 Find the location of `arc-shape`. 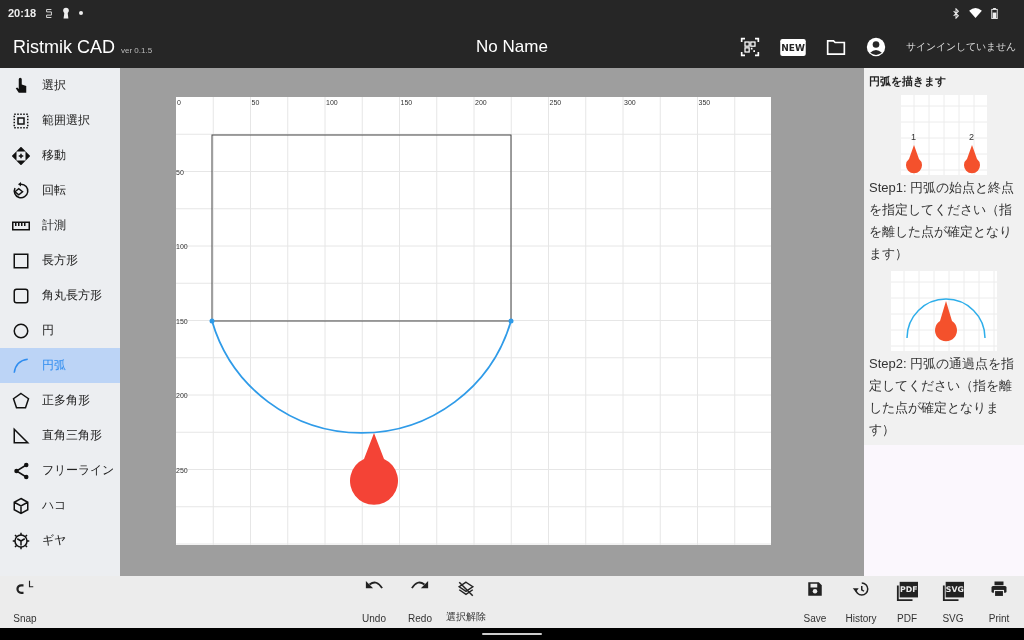

arc-shape is located at coordinates (361, 377).